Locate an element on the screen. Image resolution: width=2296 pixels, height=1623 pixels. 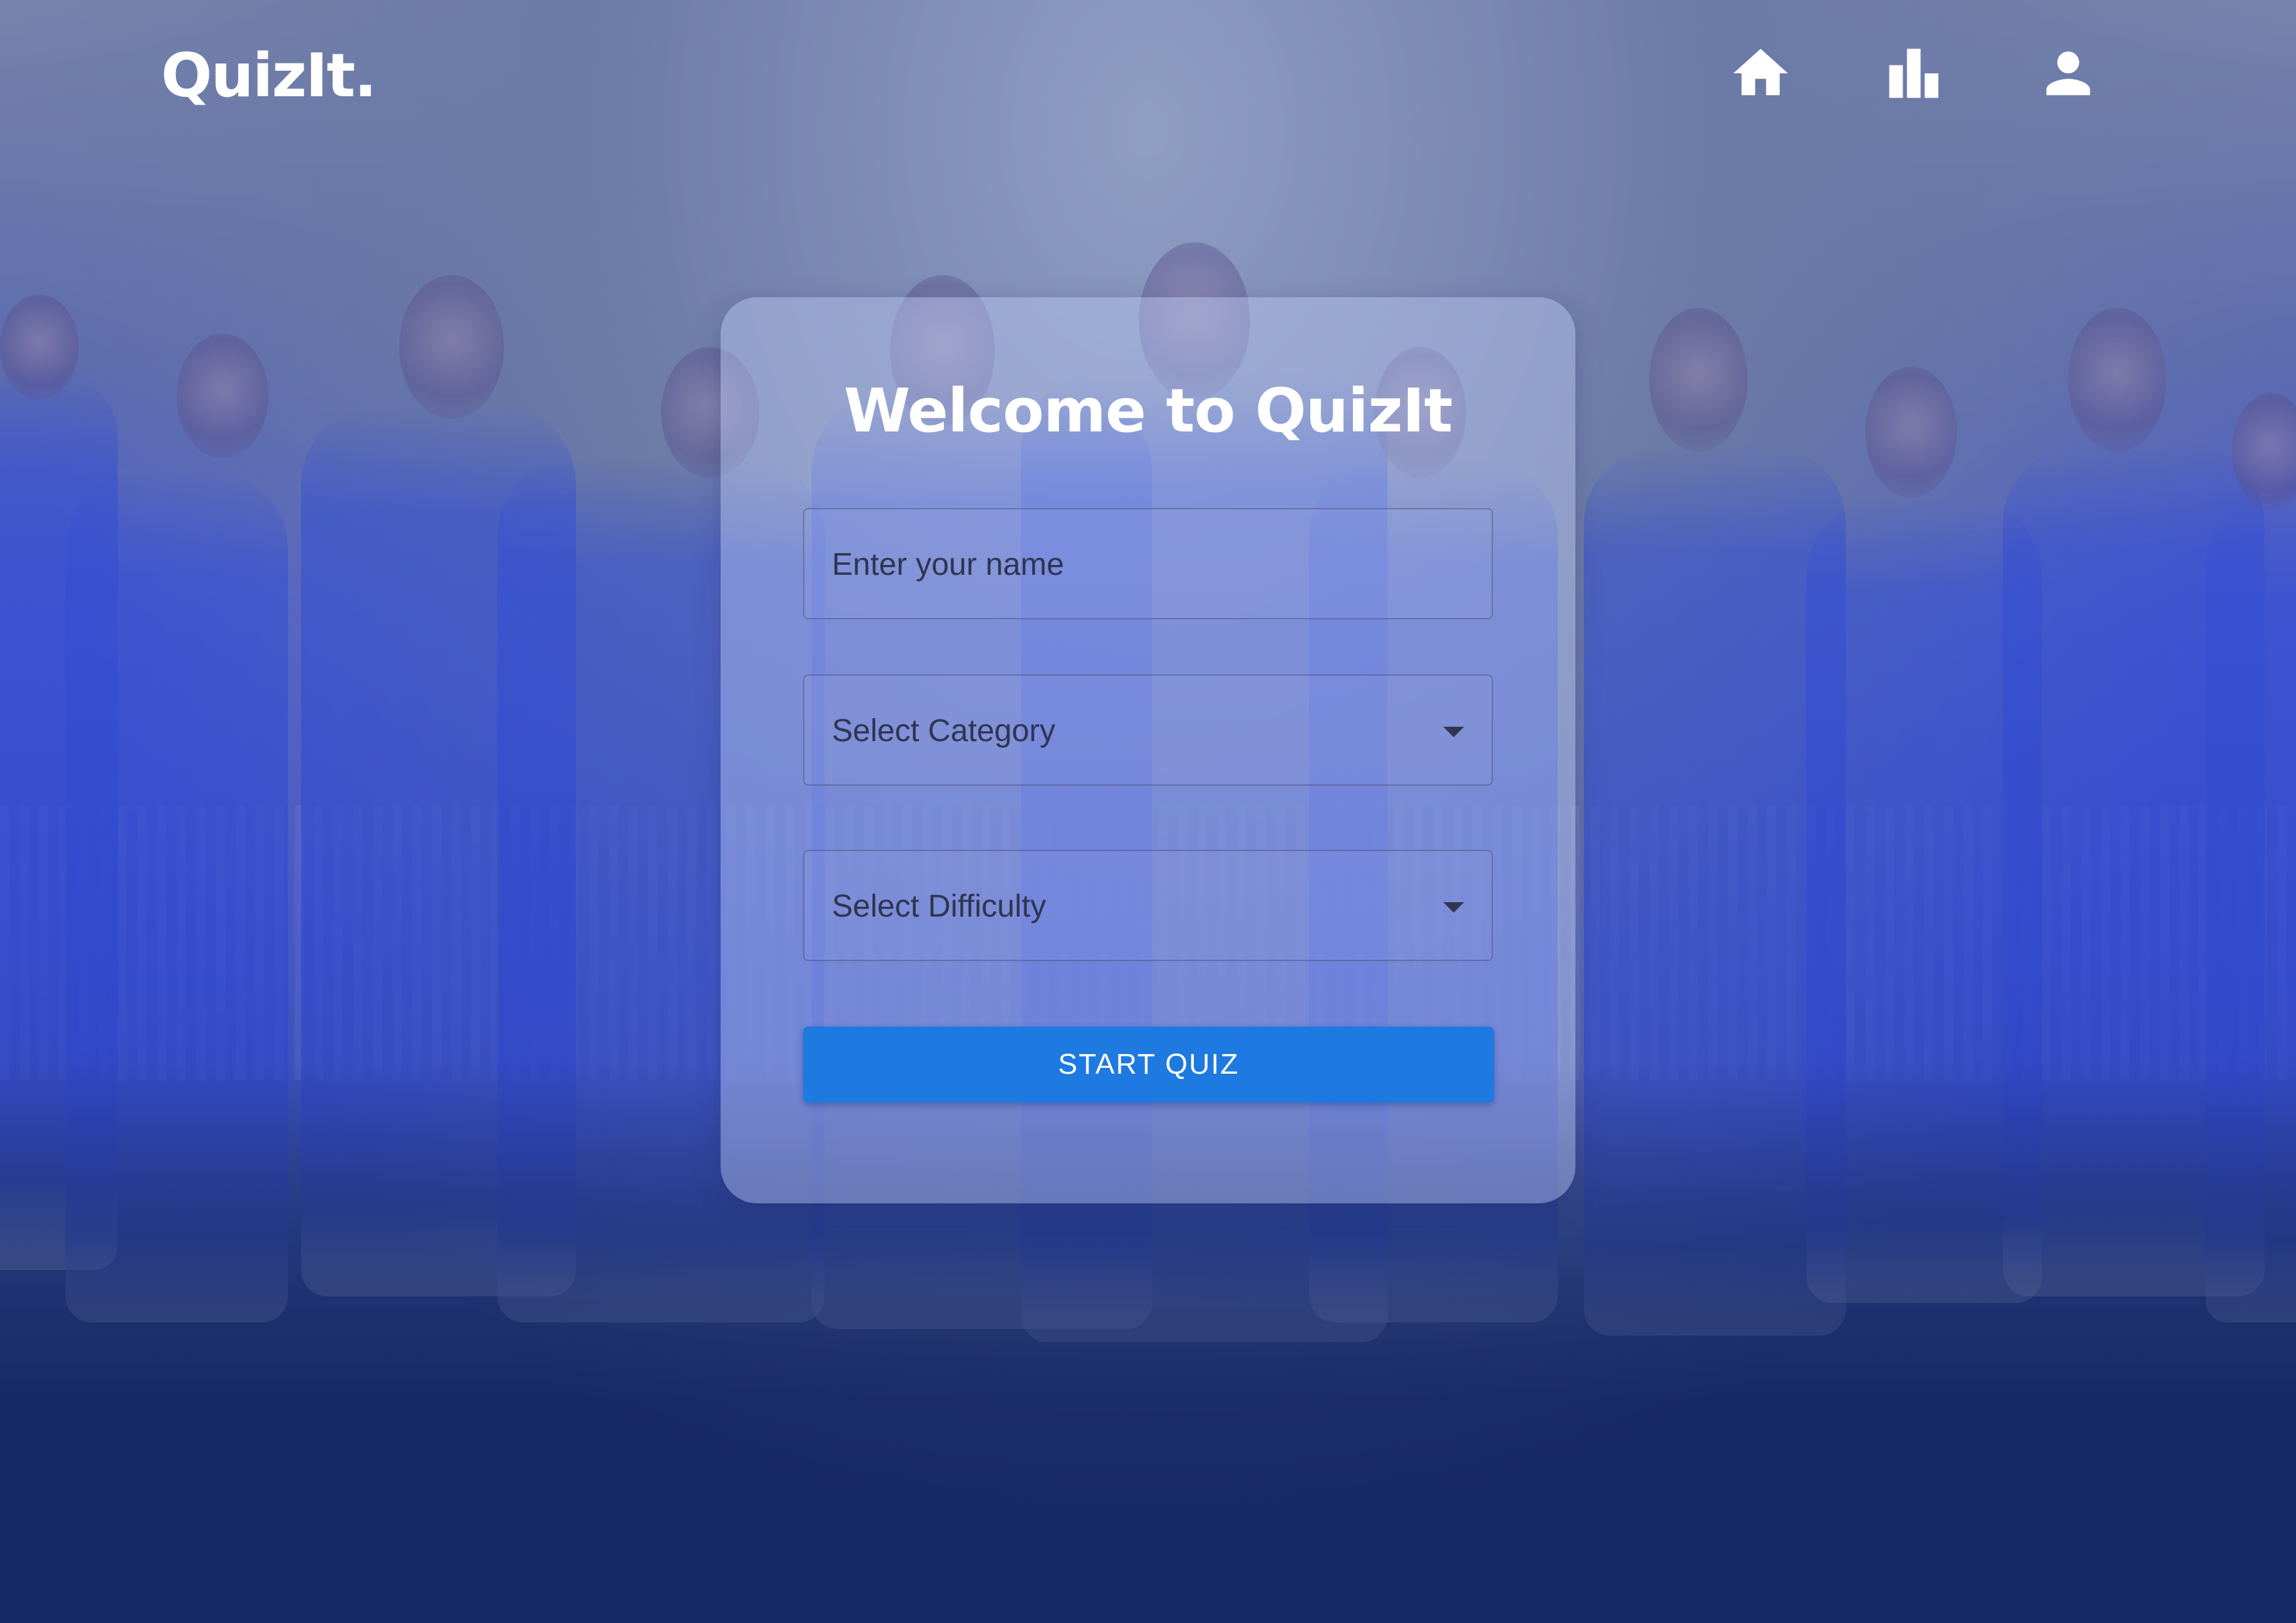
category-select: Select Category is located at coordinates (1148, 730).